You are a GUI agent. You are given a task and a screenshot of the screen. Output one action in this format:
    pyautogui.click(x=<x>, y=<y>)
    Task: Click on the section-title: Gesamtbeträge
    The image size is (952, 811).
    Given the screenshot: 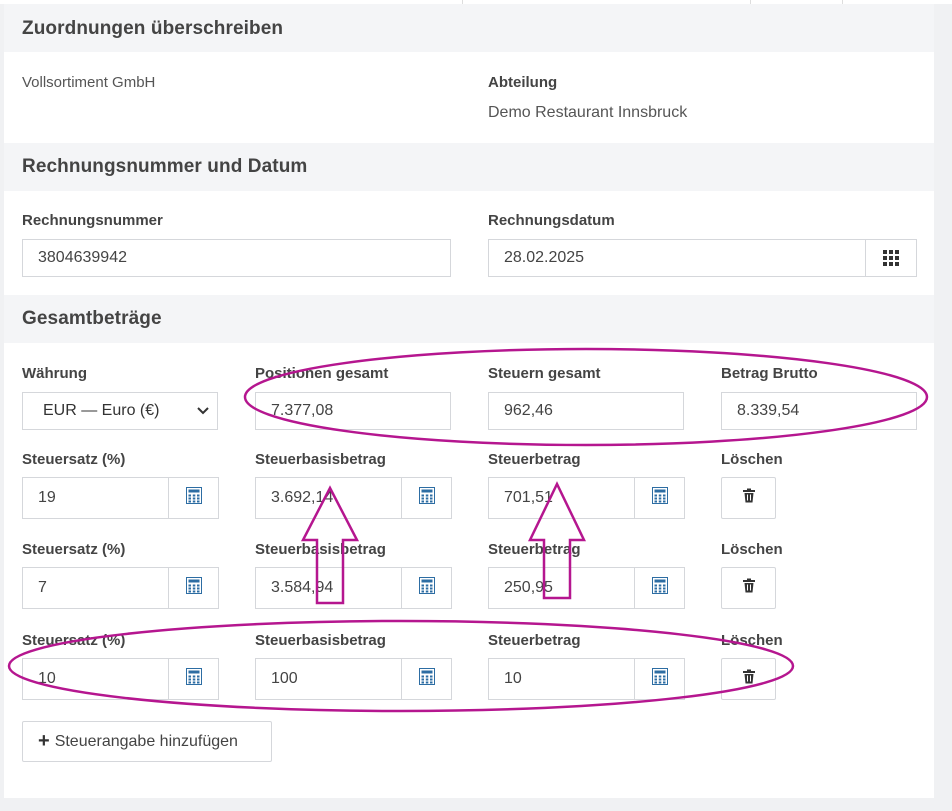 What is the action you would take?
    pyautogui.click(x=92, y=318)
    